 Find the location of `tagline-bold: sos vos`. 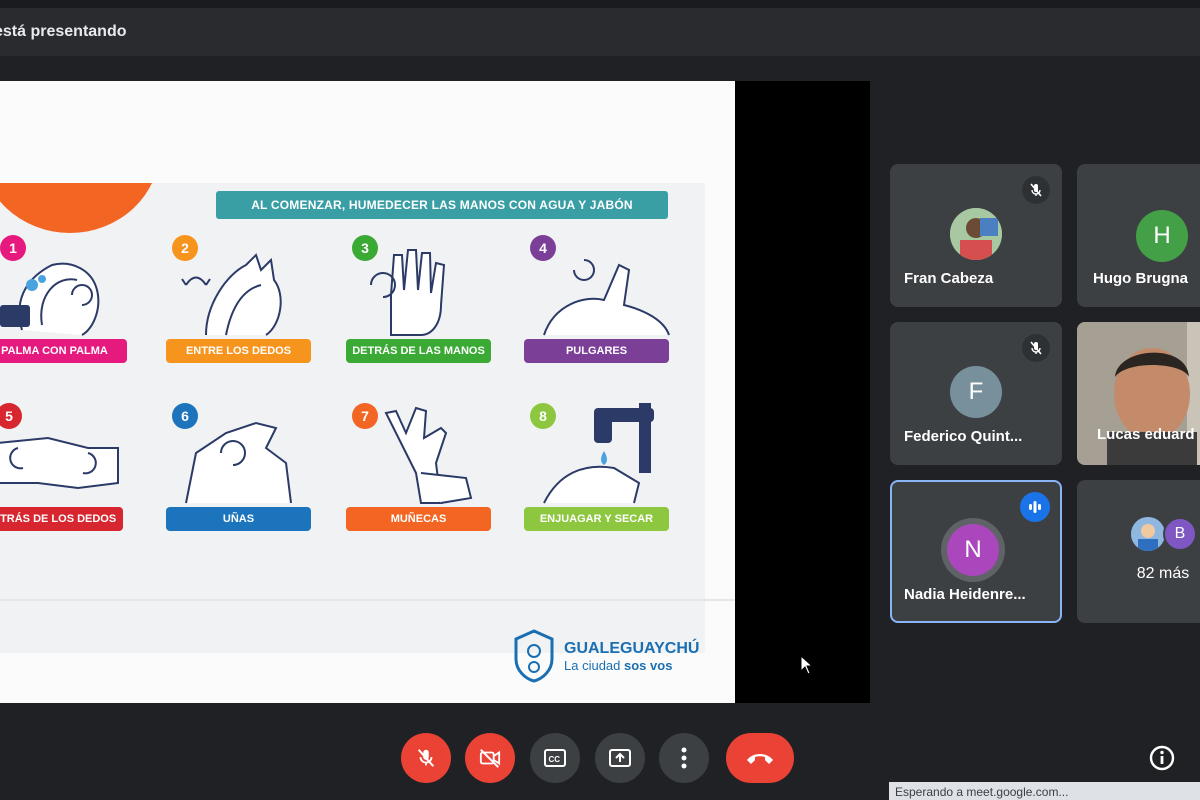

tagline-bold: sos vos is located at coordinates (648, 665).